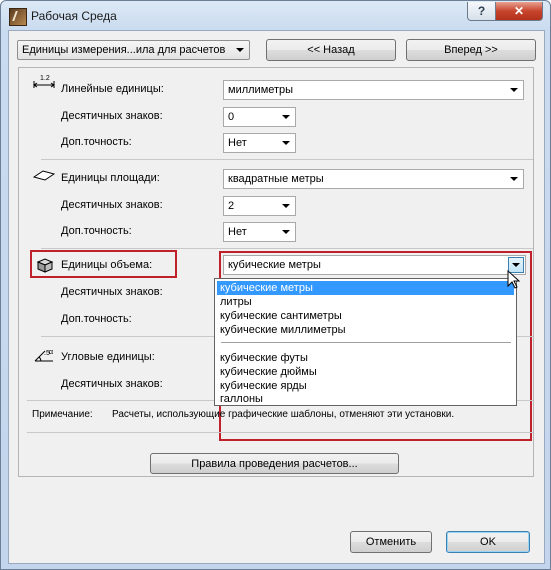 The height and width of the screenshot is (570, 551). Describe the element at coordinates (373, 90) in the screenshot. I see `linear-units-select: миллиметры` at that location.